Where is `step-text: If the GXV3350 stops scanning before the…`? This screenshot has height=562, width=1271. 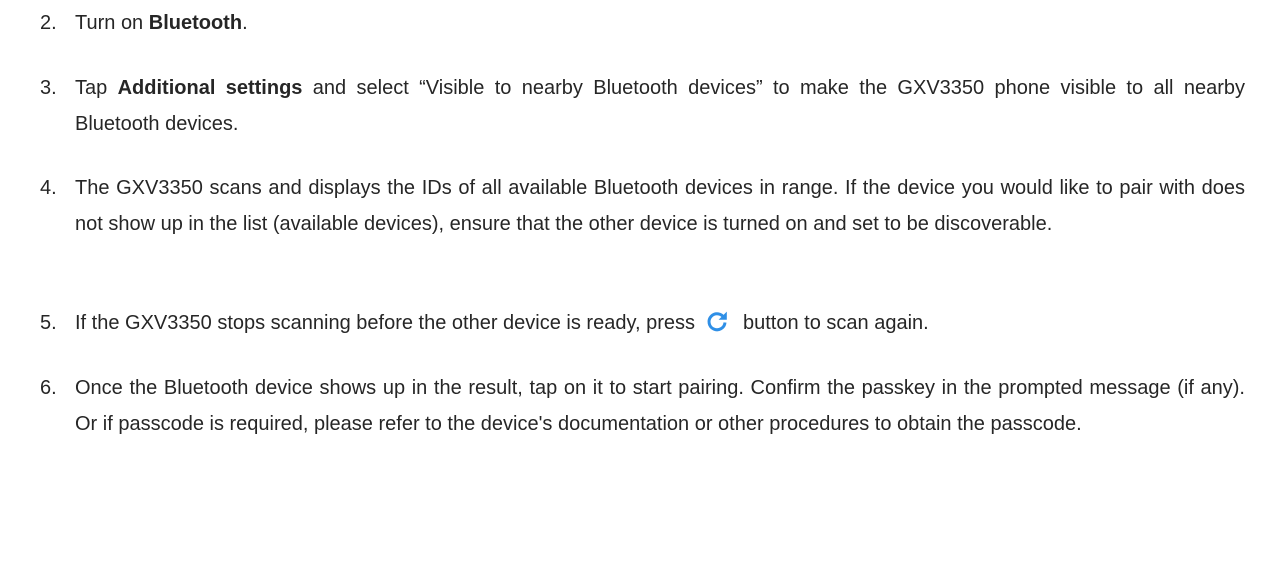
step-text: If the GXV3350 stops scanning before the… is located at coordinates (660, 323).